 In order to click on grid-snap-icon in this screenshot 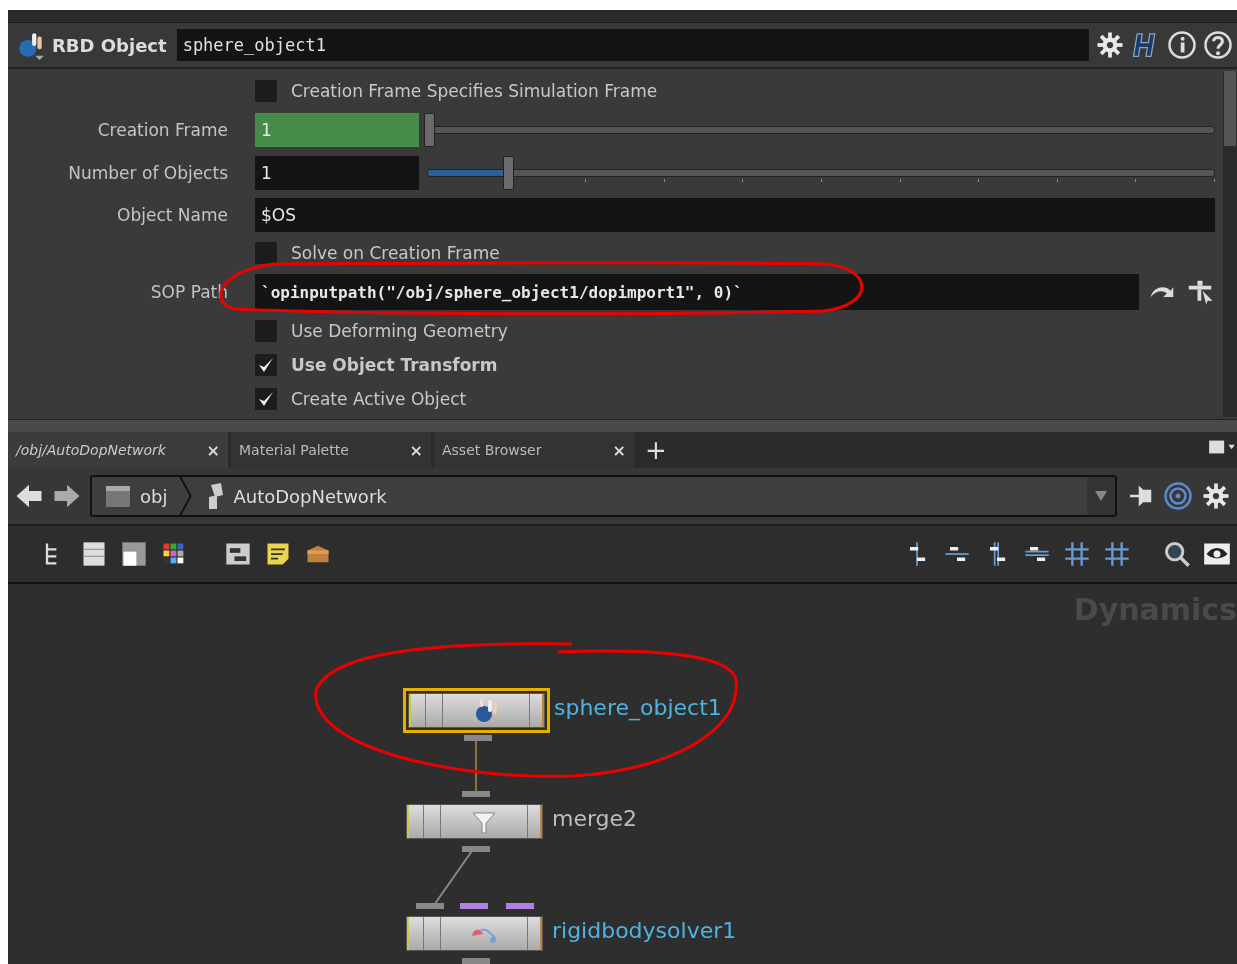, I will do `click(1077, 554)`.